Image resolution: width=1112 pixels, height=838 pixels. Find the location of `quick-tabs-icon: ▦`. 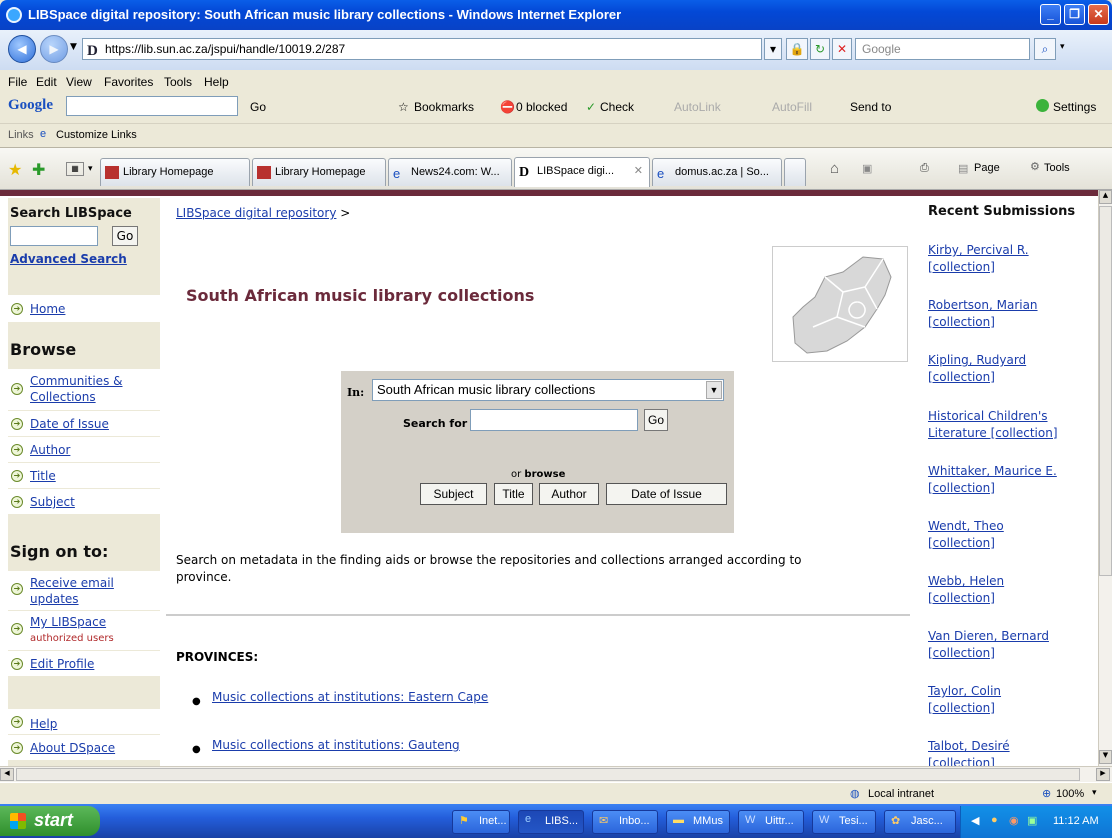

quick-tabs-icon: ▦ is located at coordinates (75, 169).